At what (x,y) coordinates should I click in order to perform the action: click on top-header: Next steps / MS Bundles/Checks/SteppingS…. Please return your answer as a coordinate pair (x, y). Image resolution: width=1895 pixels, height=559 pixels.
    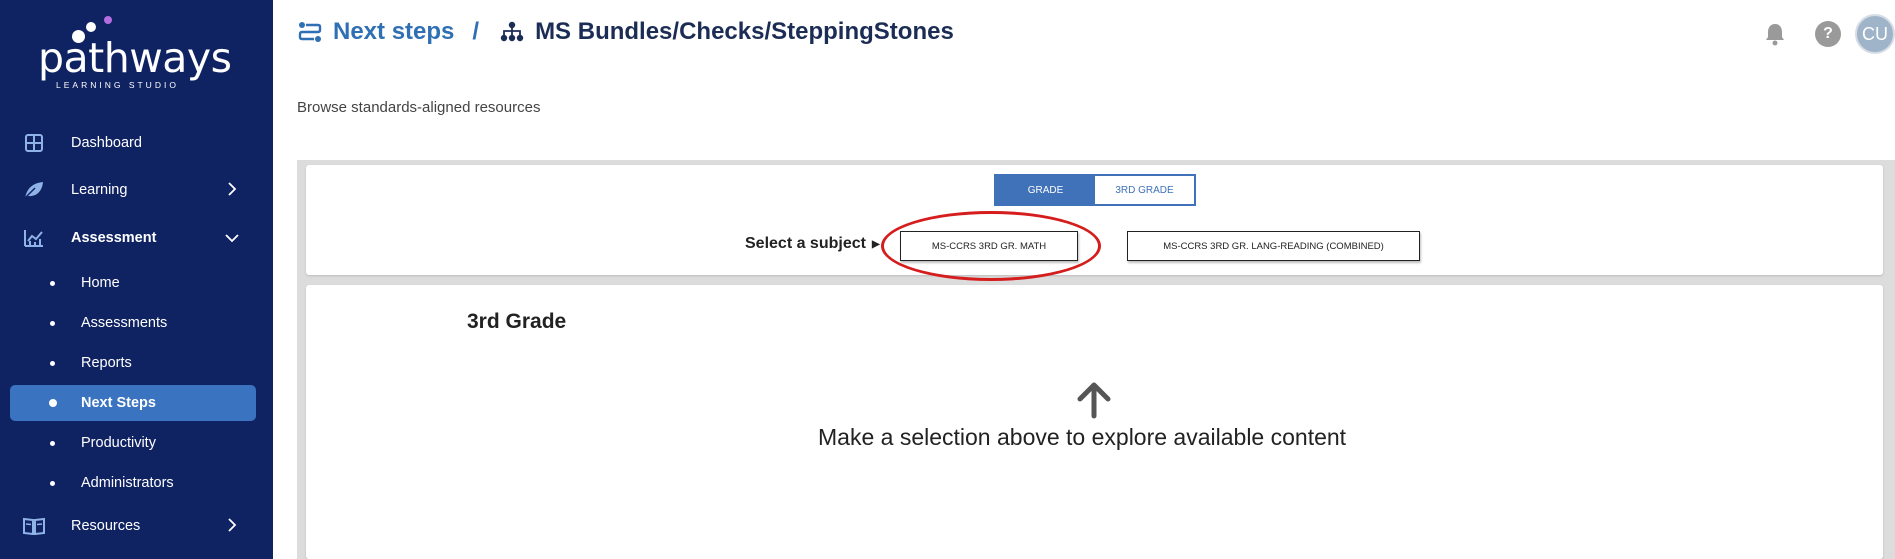
    Looking at the image, I should click on (1084, 35).